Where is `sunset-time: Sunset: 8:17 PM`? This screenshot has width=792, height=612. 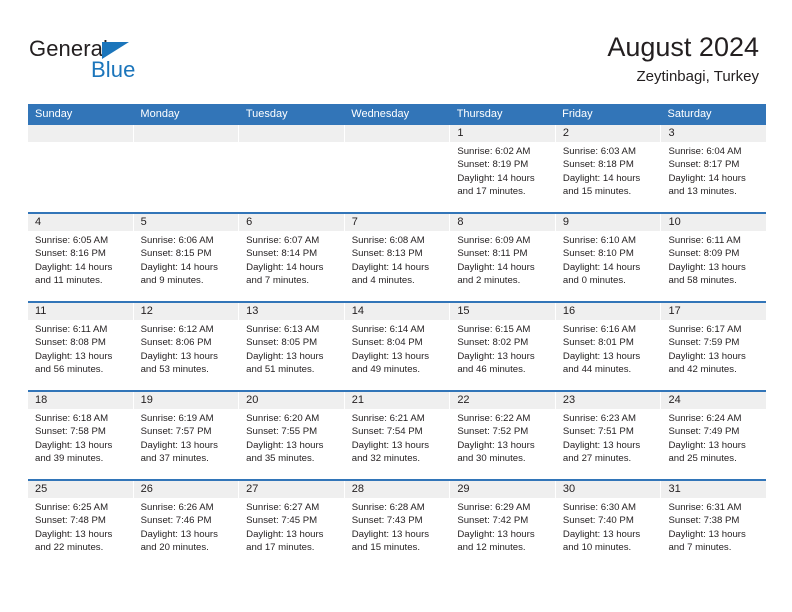 sunset-time: Sunset: 8:17 PM is located at coordinates (704, 165).